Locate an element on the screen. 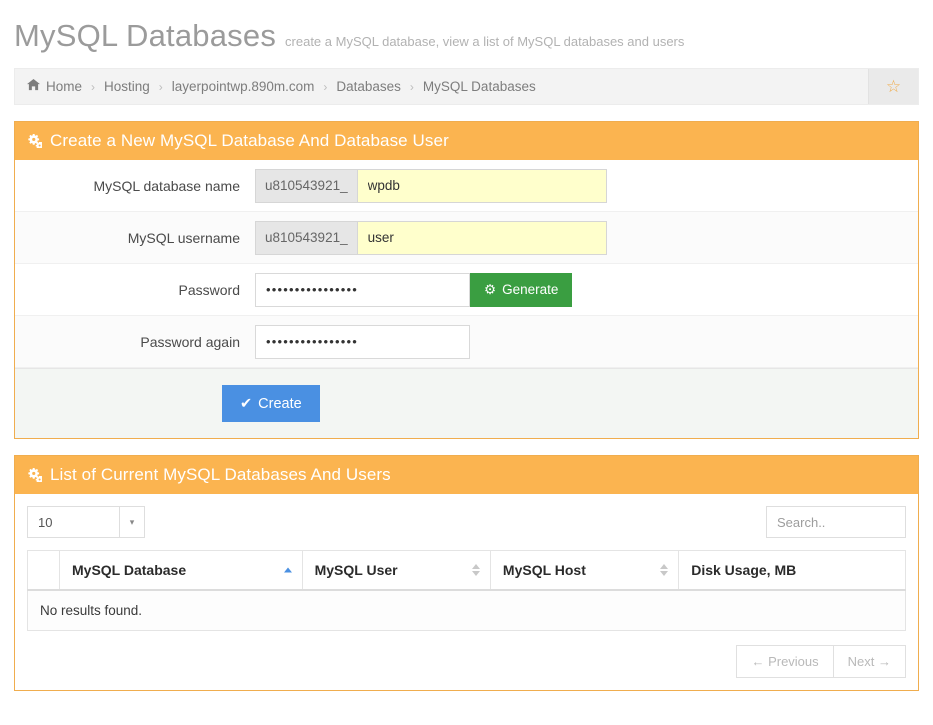 Image resolution: width=933 pixels, height=725 pixels. next-page-button: Next → is located at coordinates (869, 661).